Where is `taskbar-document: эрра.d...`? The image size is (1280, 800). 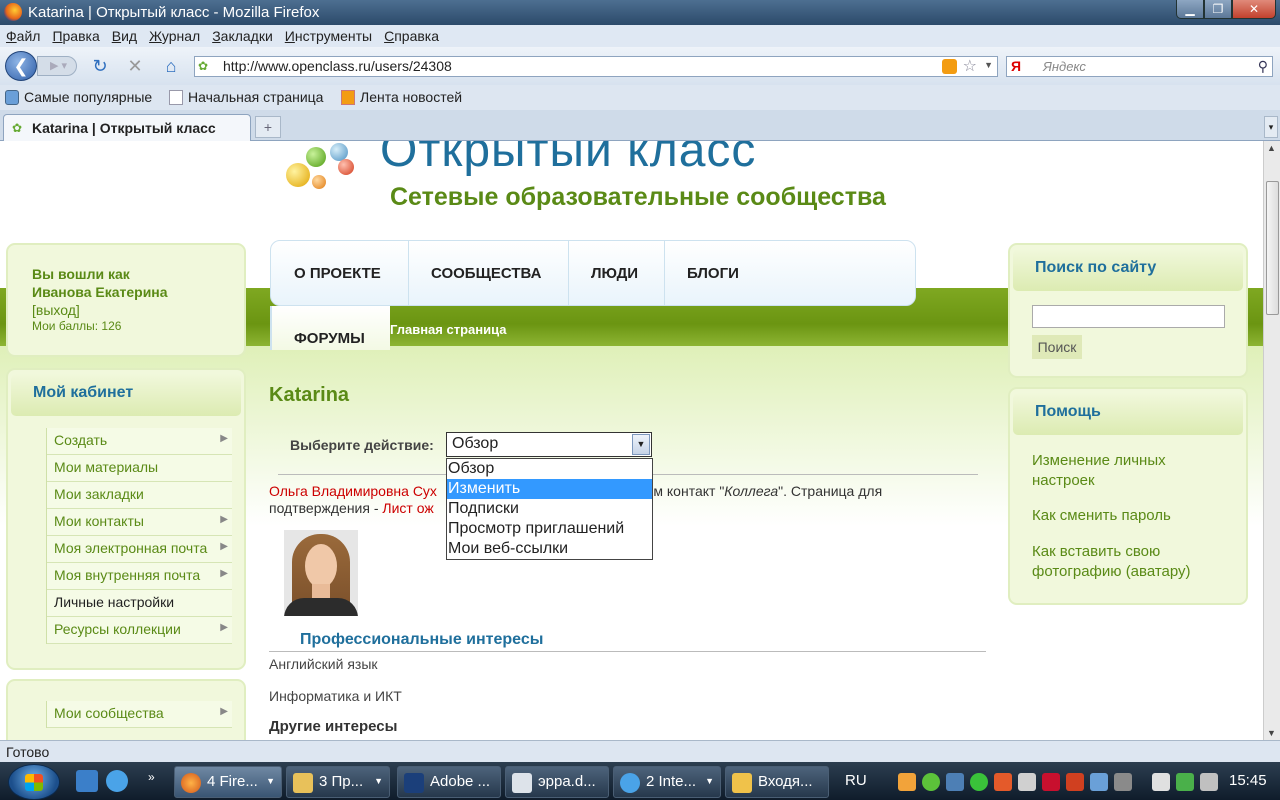 taskbar-document: эрра.d... is located at coordinates (557, 782).